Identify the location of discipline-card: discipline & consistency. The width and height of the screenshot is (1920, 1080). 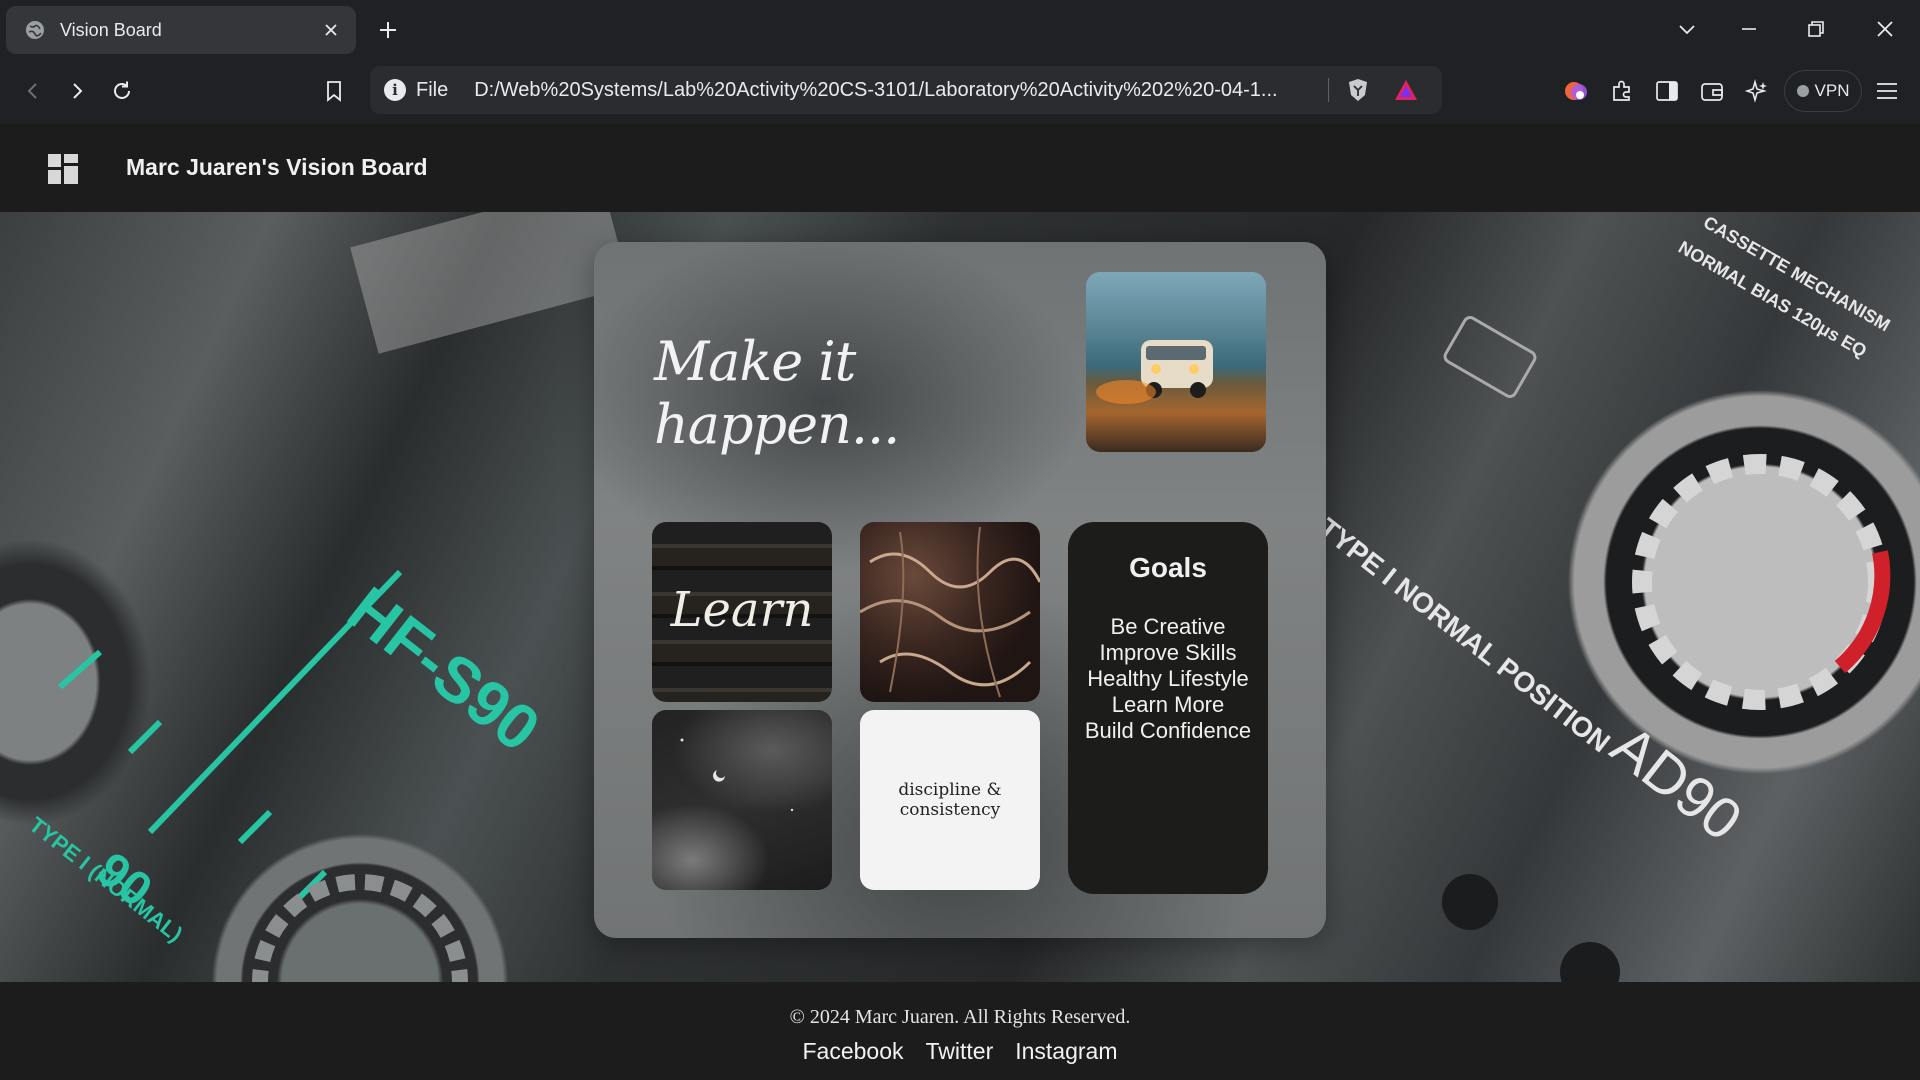
(950, 800).